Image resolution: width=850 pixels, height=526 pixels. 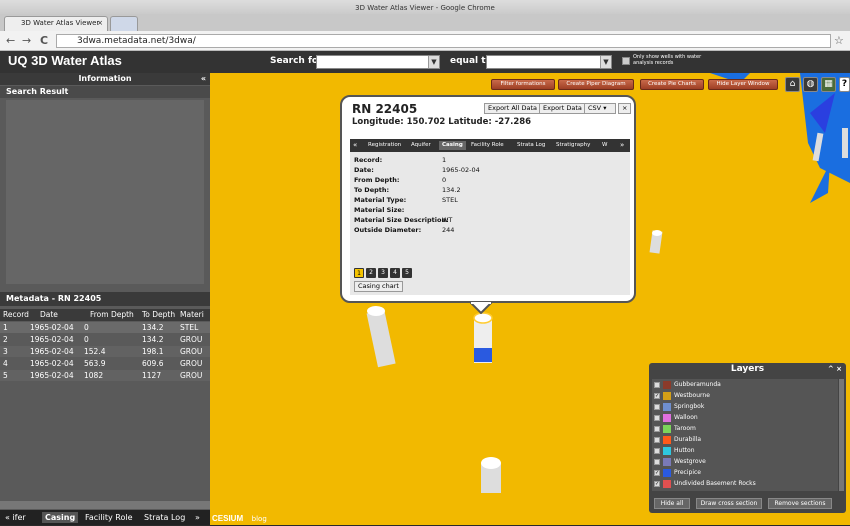 I want to click on horizontal-scrollbar, so click(x=105, y=505).